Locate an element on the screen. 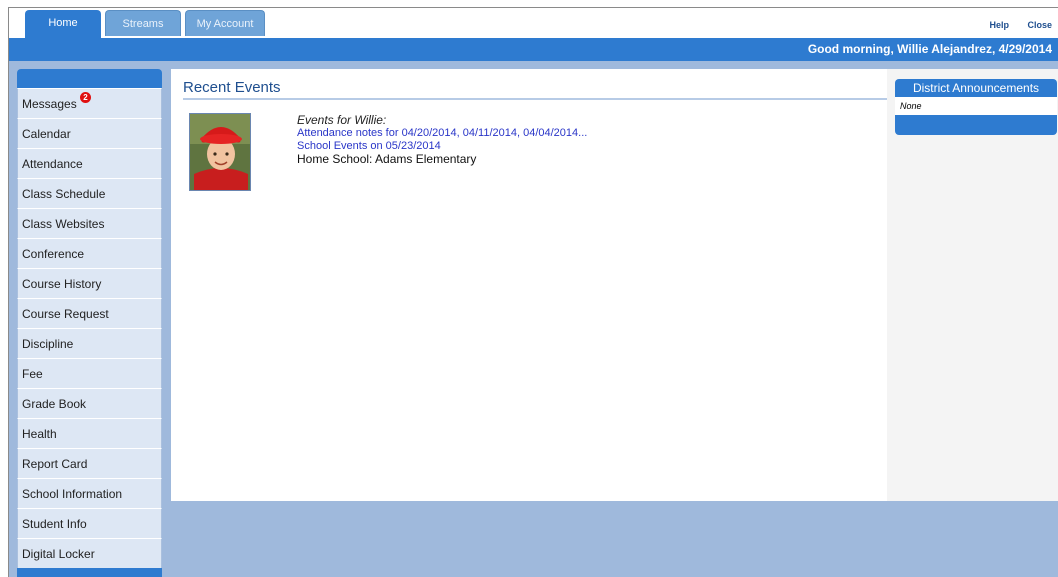 This screenshot has width=1058, height=577. sidebar-item-label: Messages is located at coordinates (49, 104).